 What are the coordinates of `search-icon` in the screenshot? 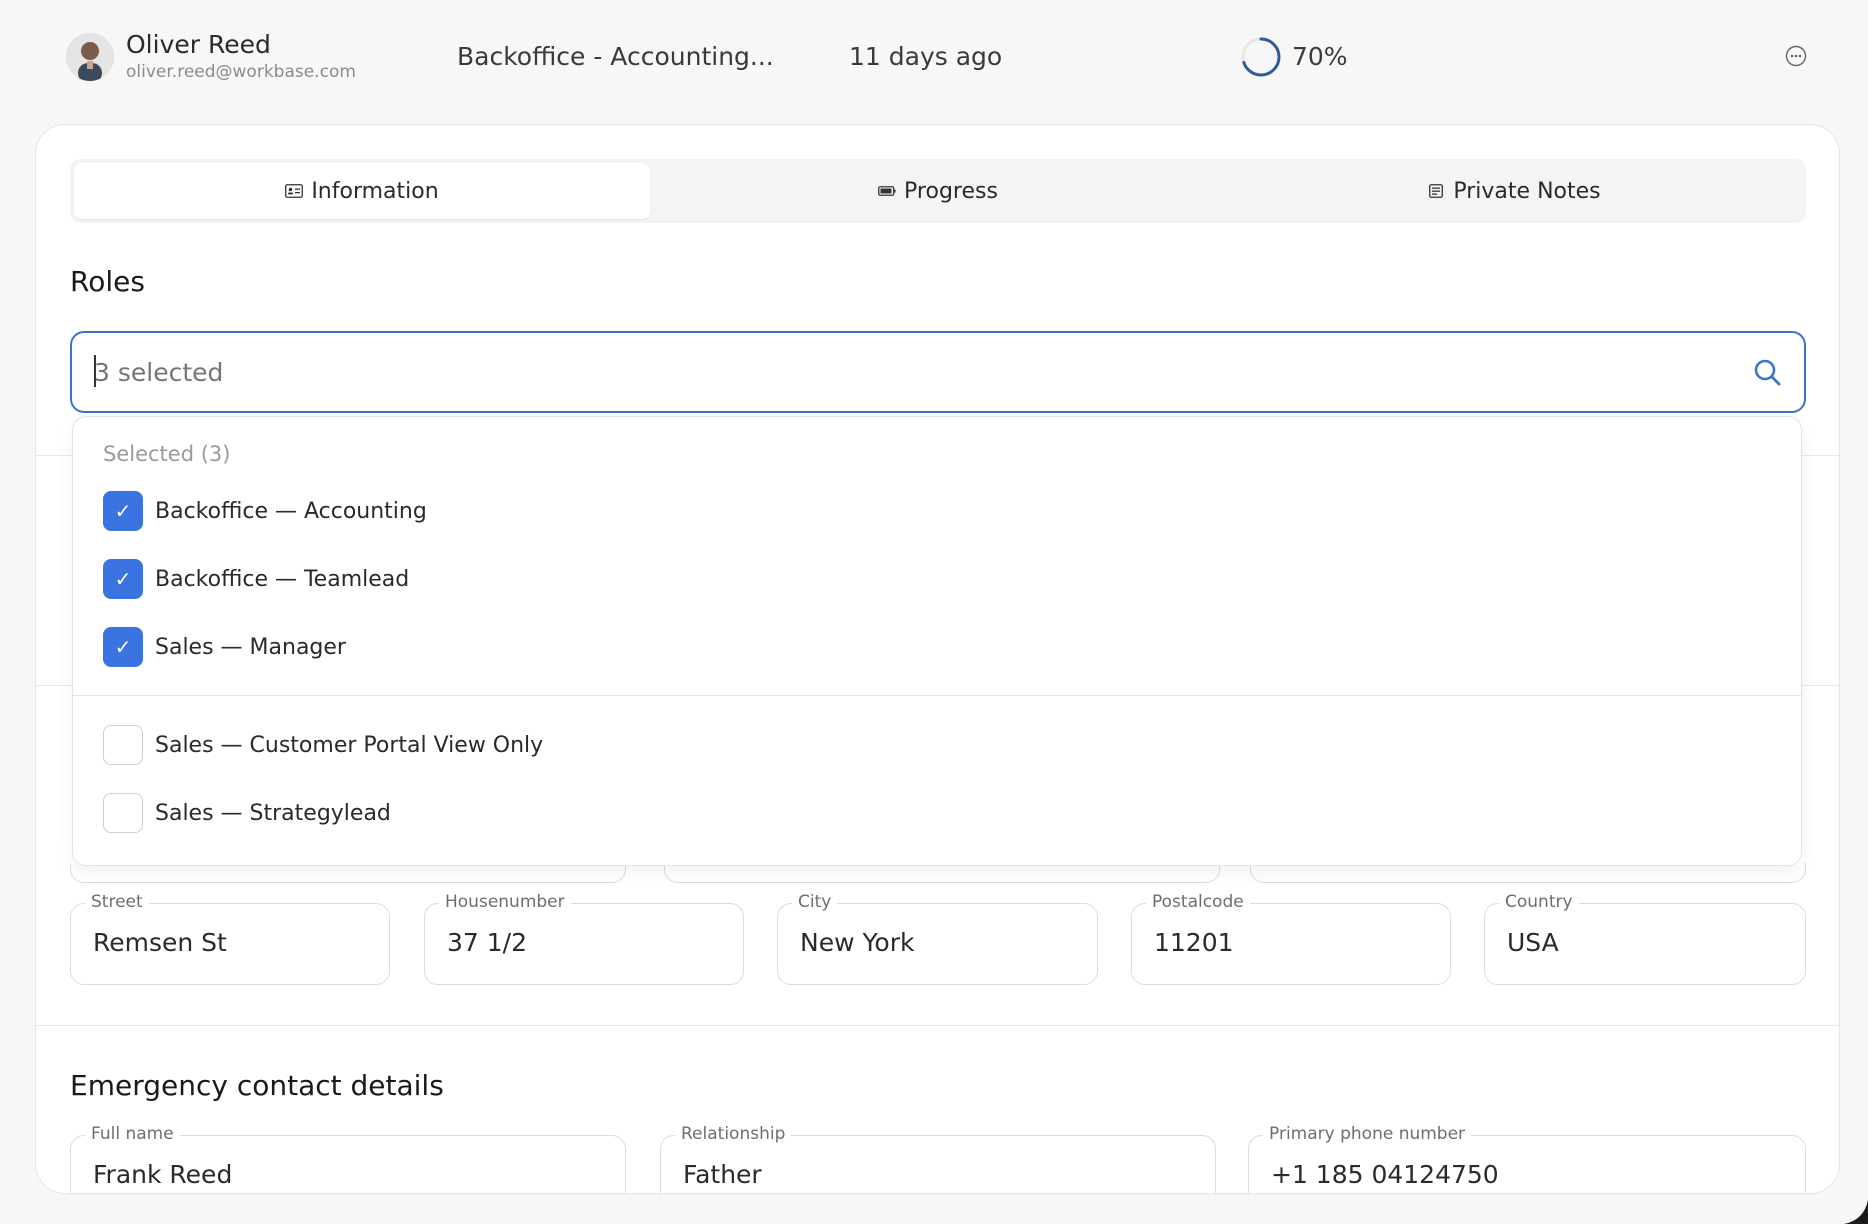 It's located at (1768, 373).